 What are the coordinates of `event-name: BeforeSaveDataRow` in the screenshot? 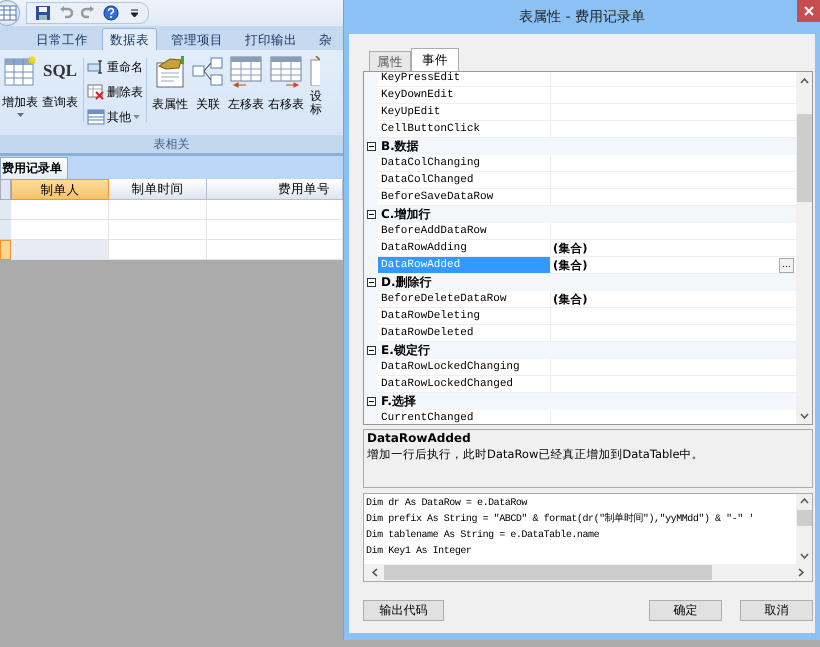 It's located at (464, 197).